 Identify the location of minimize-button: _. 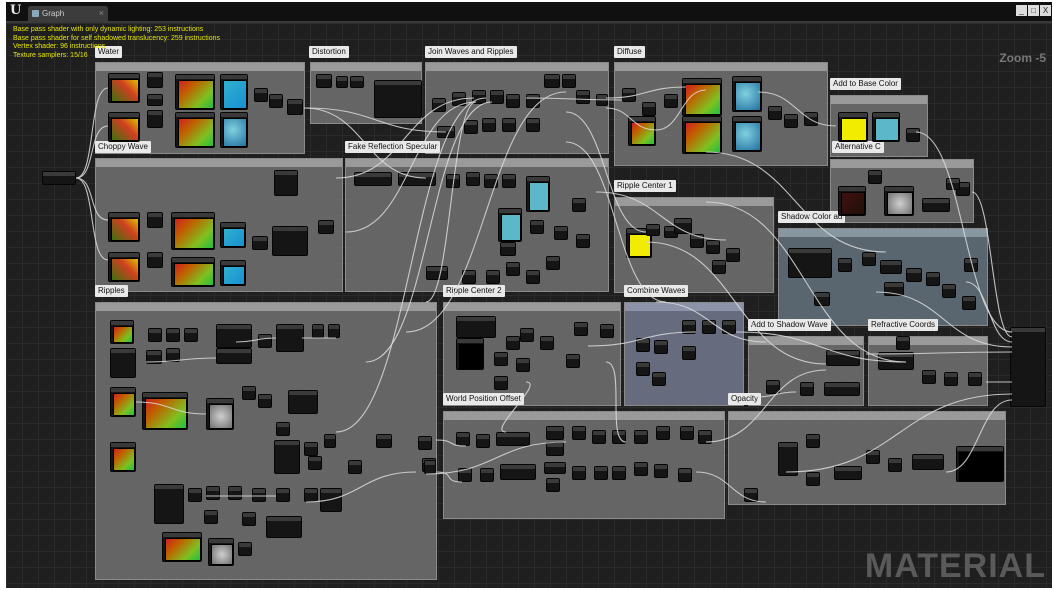
(1021, 10).